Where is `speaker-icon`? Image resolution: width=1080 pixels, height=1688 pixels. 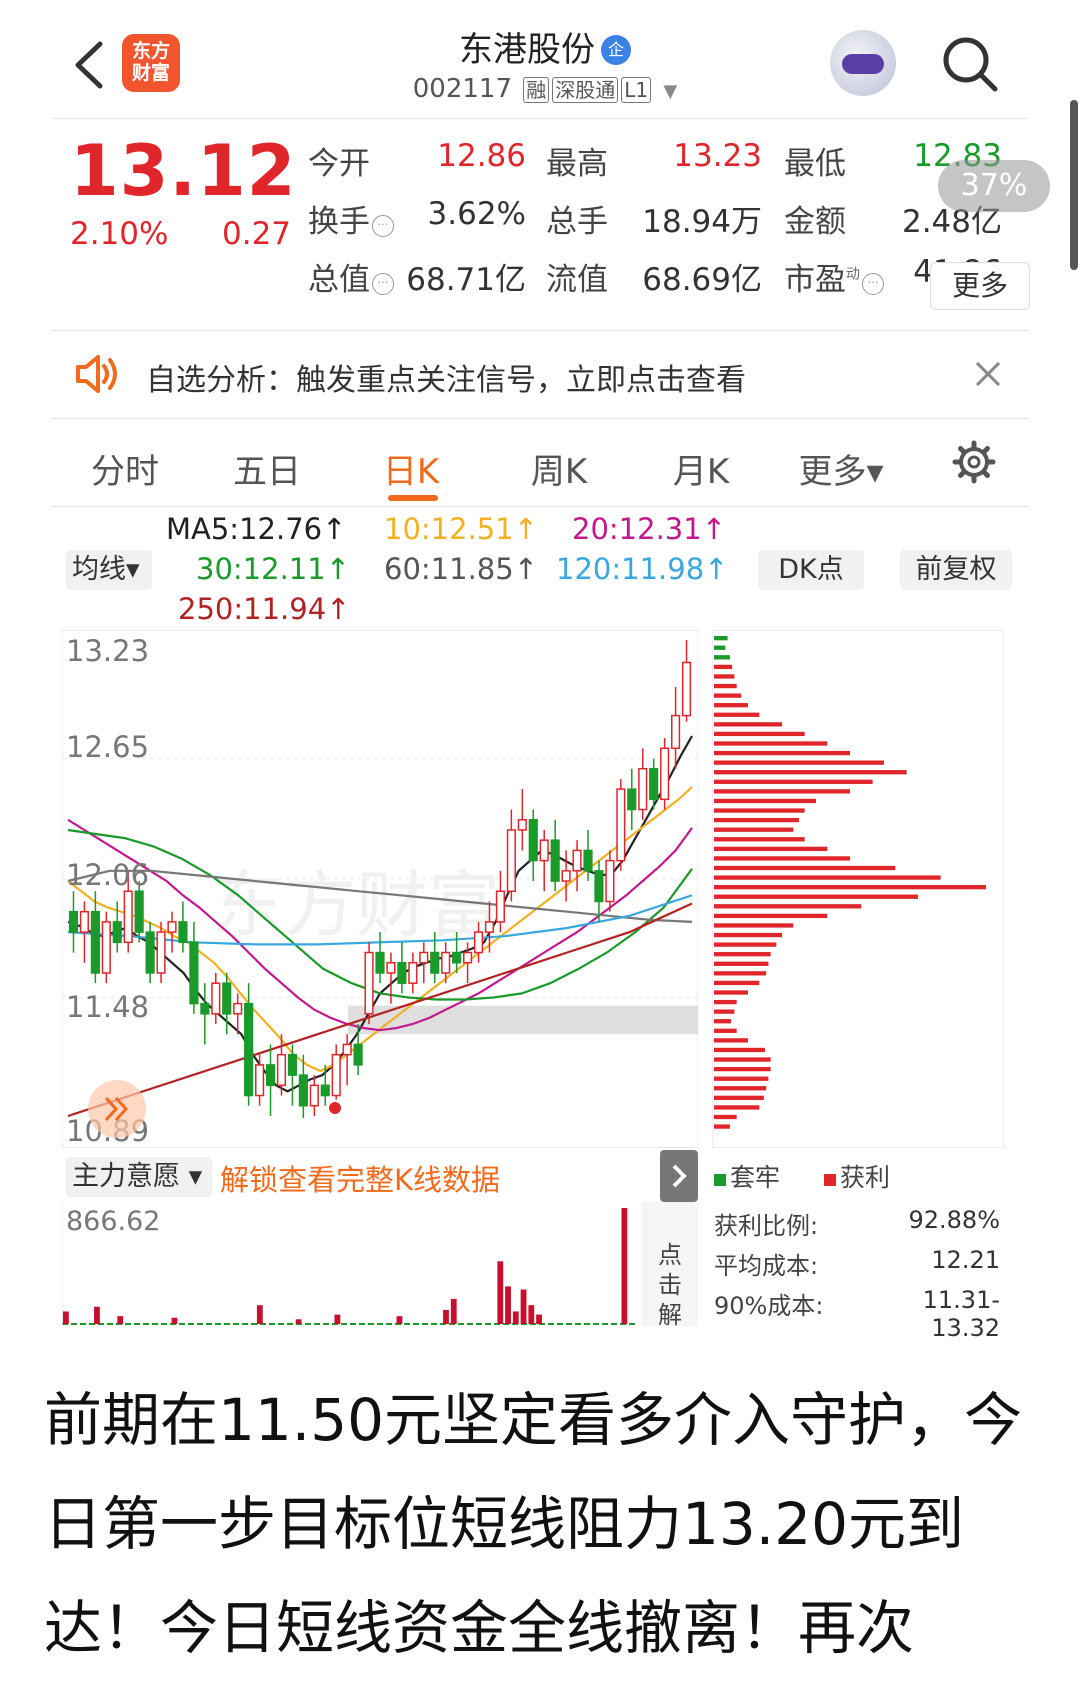 speaker-icon is located at coordinates (96, 374).